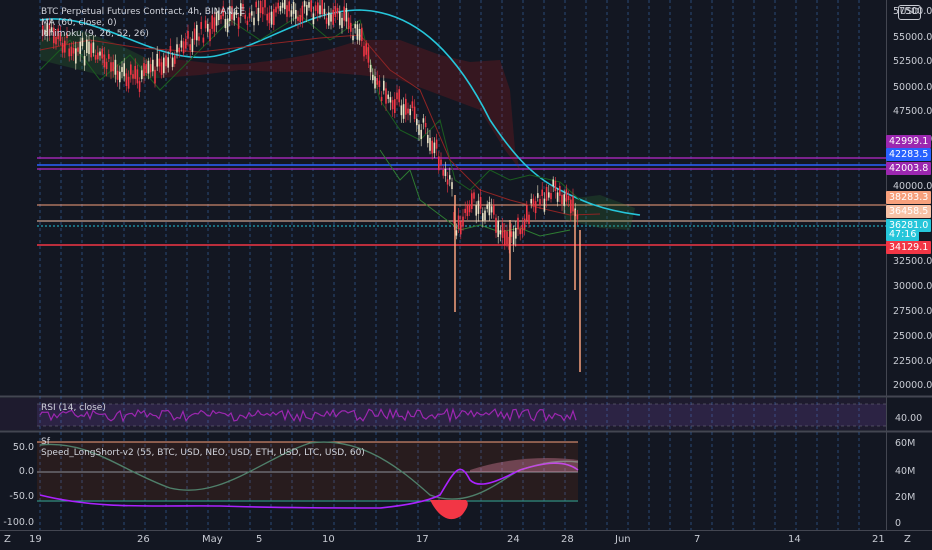 The image size is (932, 550). What do you see at coordinates (212, 539) in the screenshot?
I see `date-axis-label: May` at bounding box center [212, 539].